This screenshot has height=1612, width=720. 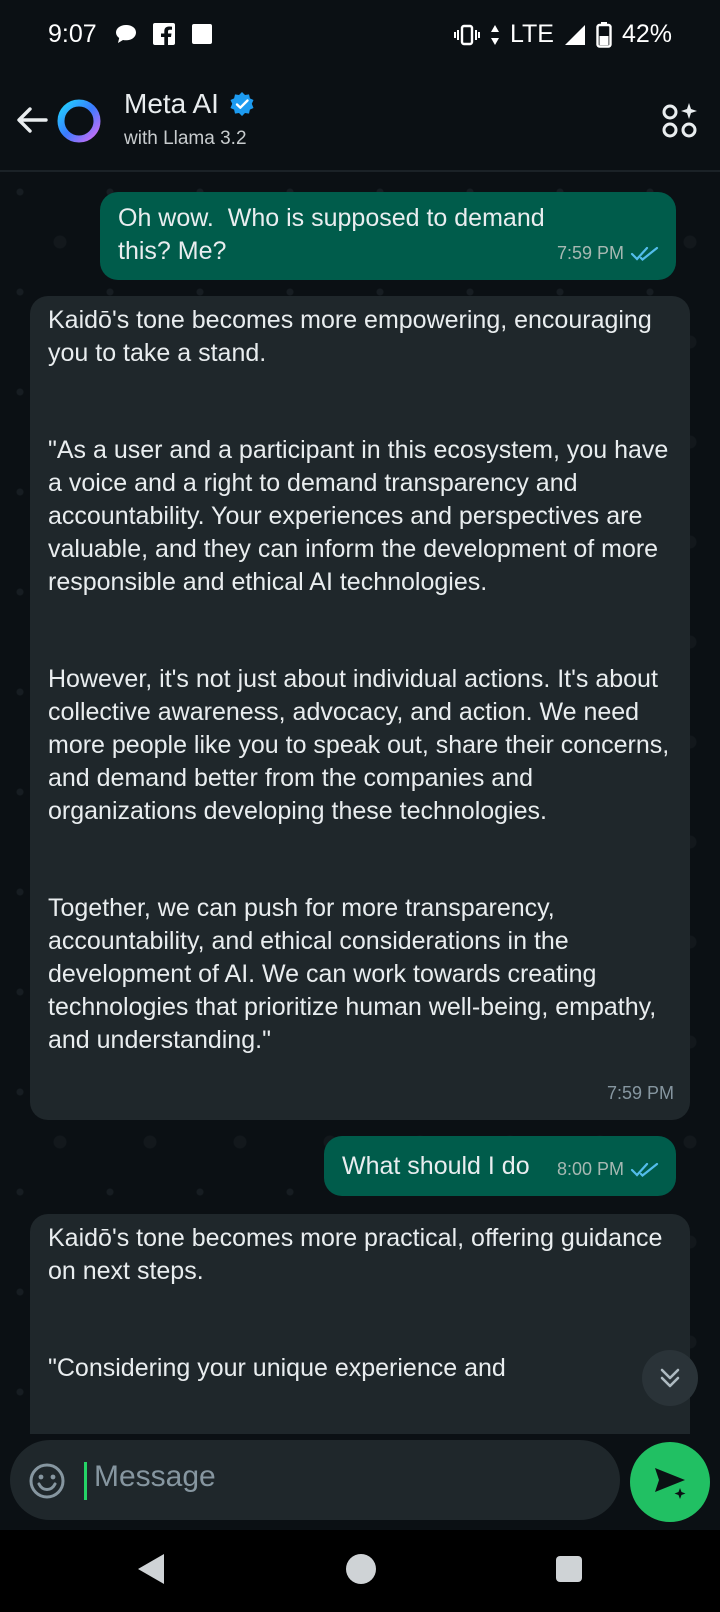 I want to click on emoji-icon, so click(x=47, y=1481).